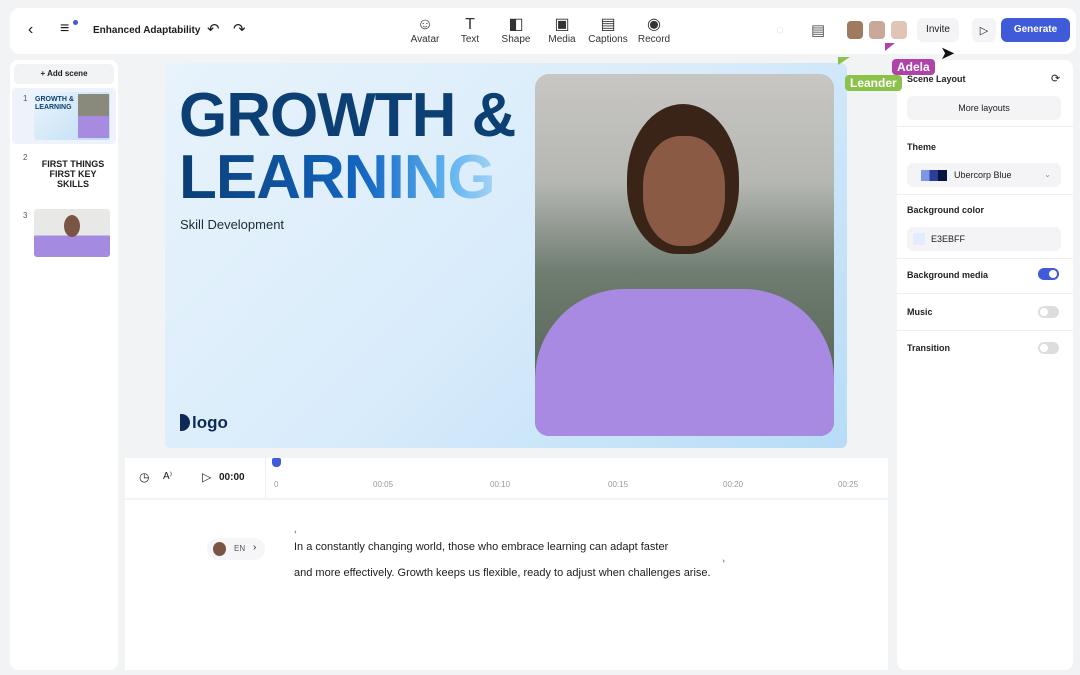 The image size is (1080, 675). What do you see at coordinates (1048, 274) in the screenshot?
I see `background-media-toggle` at bounding box center [1048, 274].